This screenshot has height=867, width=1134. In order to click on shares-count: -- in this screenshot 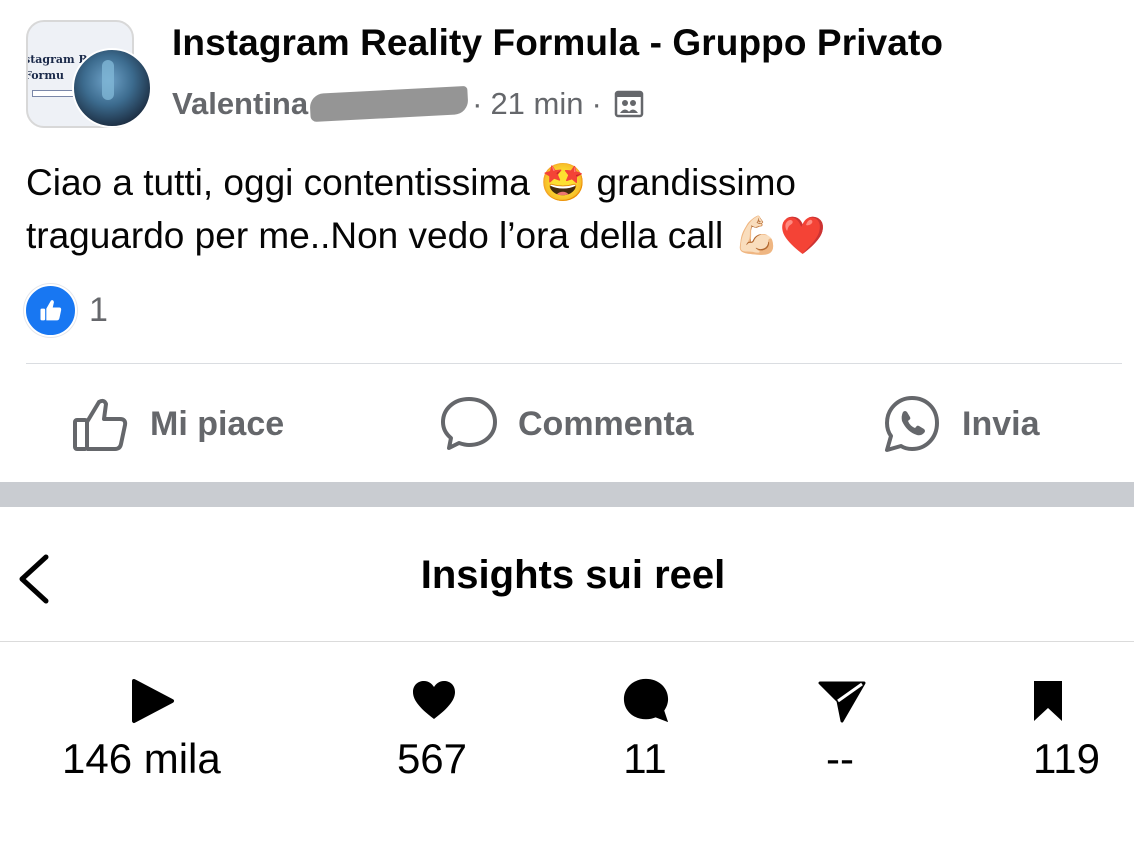, I will do `click(840, 758)`.